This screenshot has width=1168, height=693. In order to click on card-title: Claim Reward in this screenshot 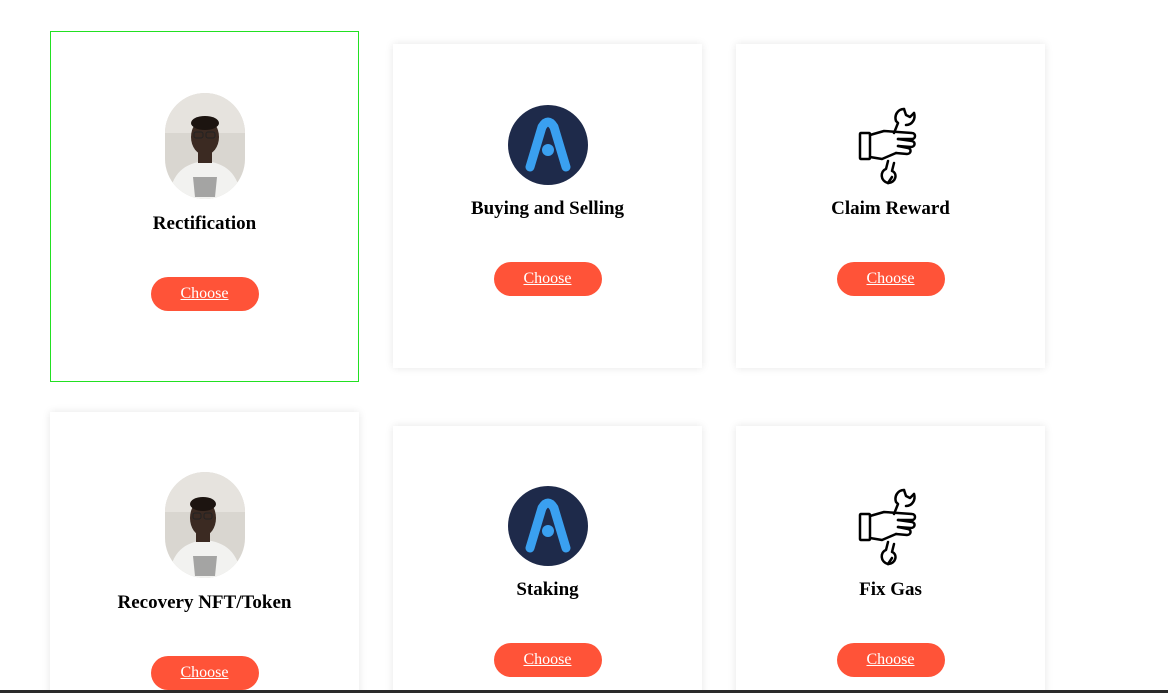, I will do `click(890, 208)`.